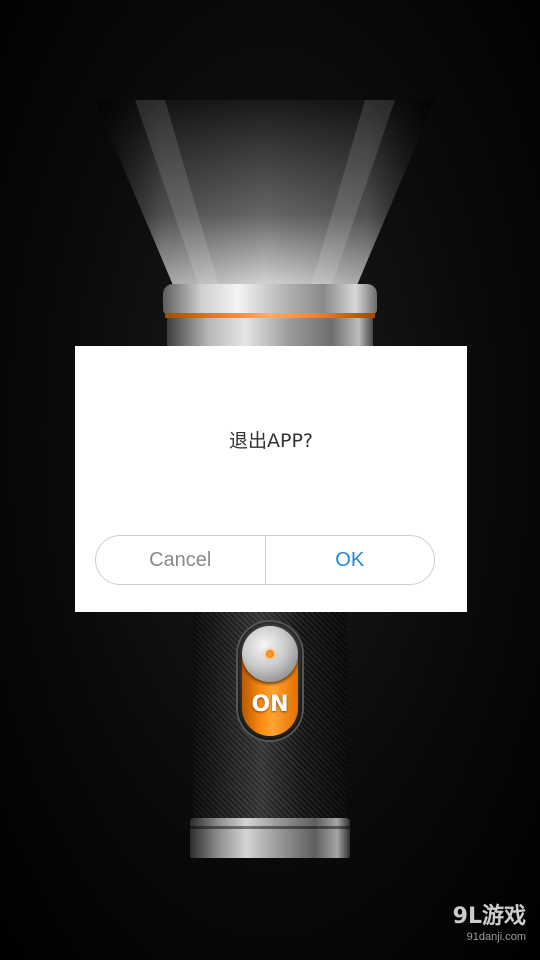  What do you see at coordinates (265, 200) in the screenshot?
I see `light-beam` at bounding box center [265, 200].